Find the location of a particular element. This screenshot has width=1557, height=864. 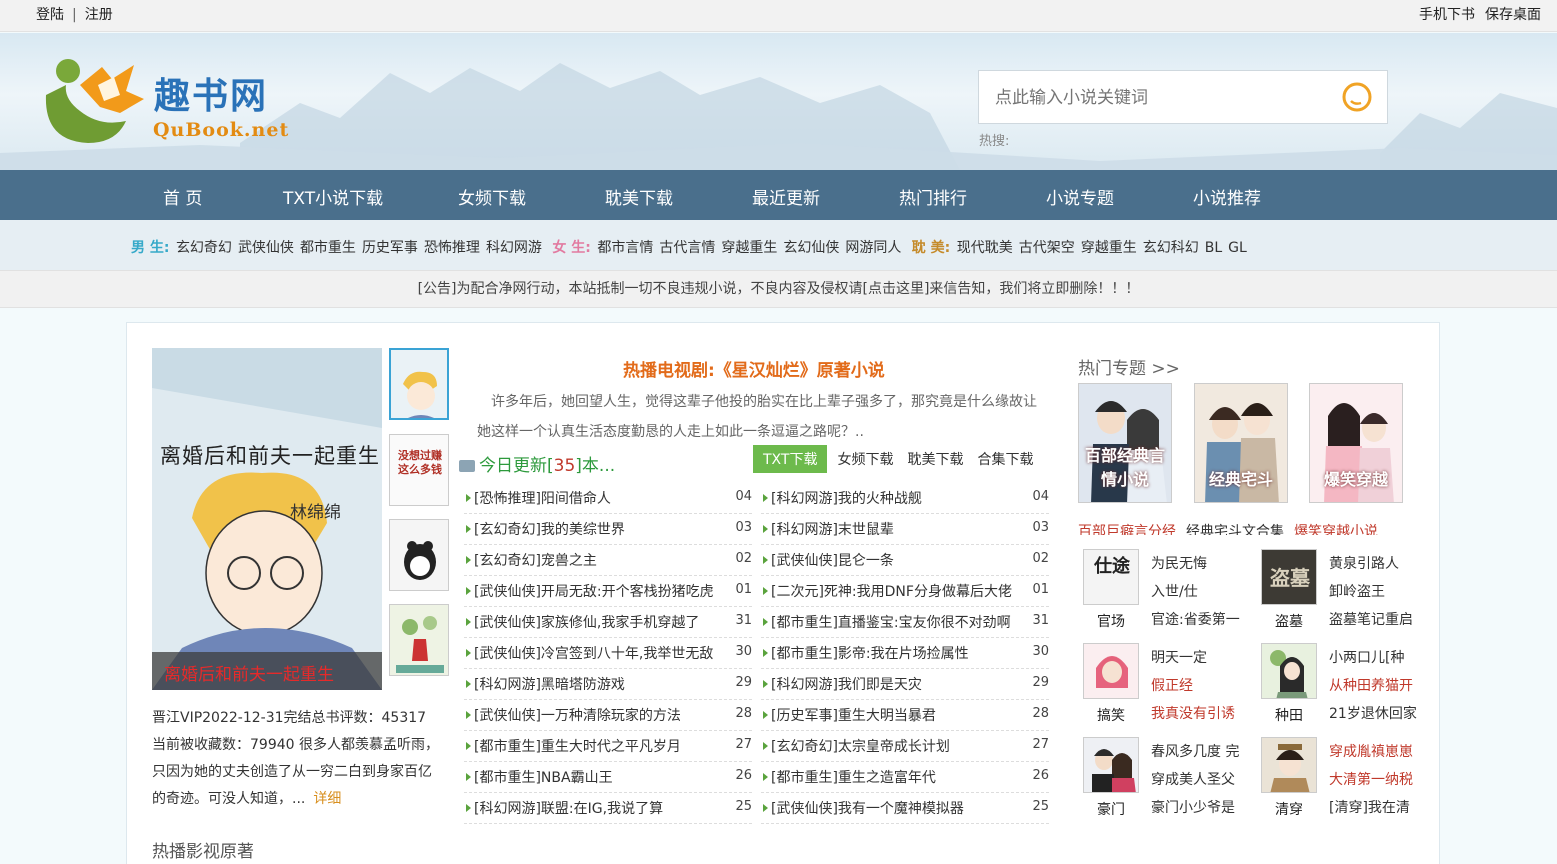

cat-danmei-4: 玄幻科幻 is located at coordinates (1171, 248).